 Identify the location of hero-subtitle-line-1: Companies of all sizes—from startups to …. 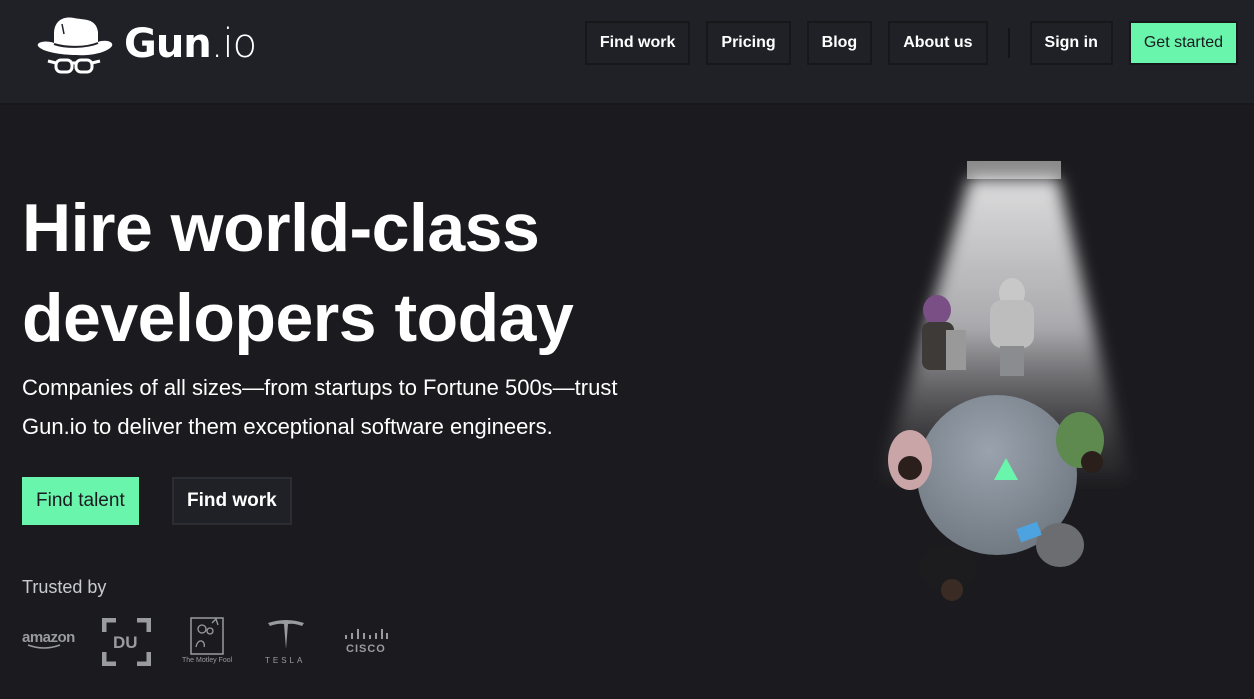
(320, 387).